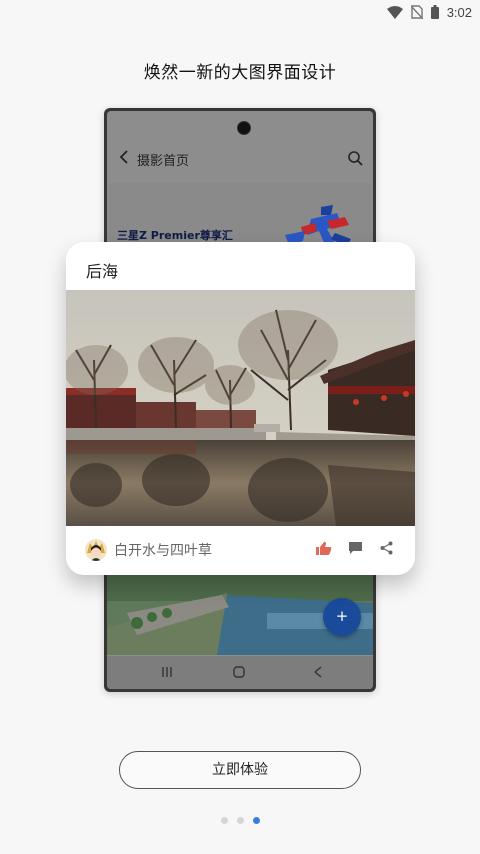 The height and width of the screenshot is (854, 480). Describe the element at coordinates (240, 550) in the screenshot. I see `card-footer: 白开水与四叶草` at that location.